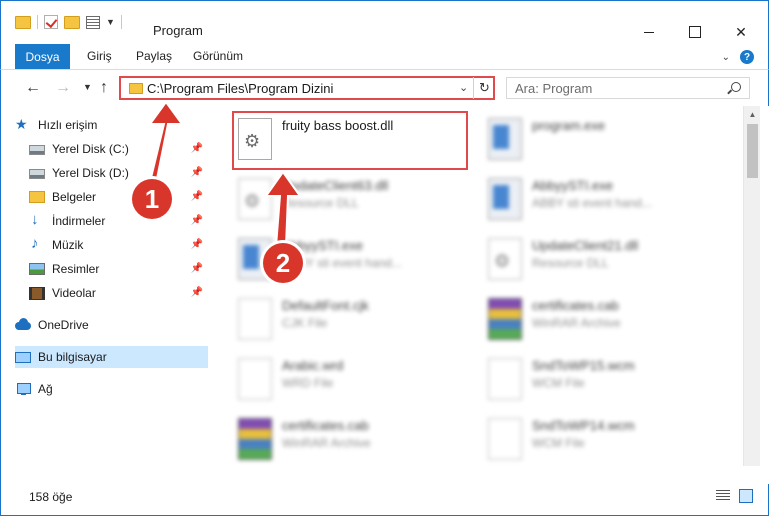 Image resolution: width=769 pixels, height=516 pixels. What do you see at coordinates (736, 87) in the screenshot?
I see `search-icon` at bounding box center [736, 87].